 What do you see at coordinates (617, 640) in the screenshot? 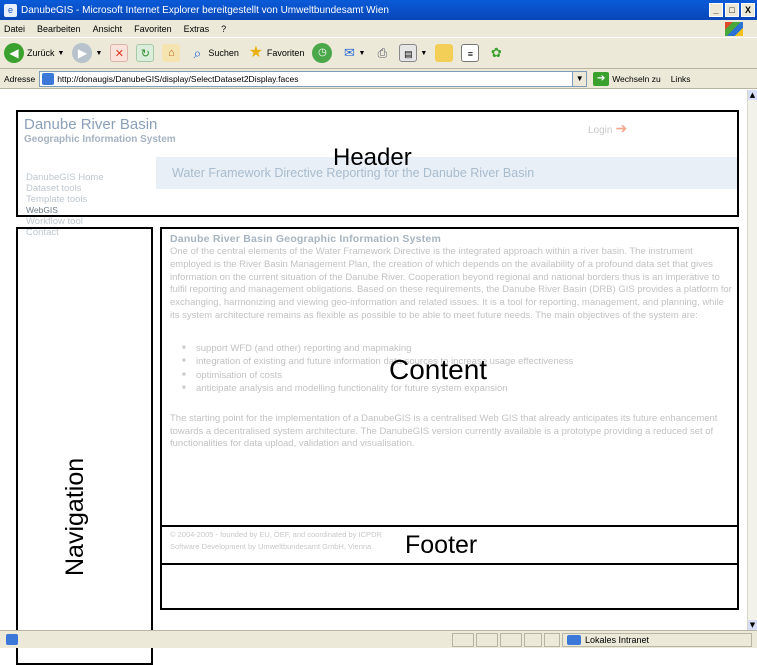
I see `zone-label: Lokales Intranet` at bounding box center [617, 640].